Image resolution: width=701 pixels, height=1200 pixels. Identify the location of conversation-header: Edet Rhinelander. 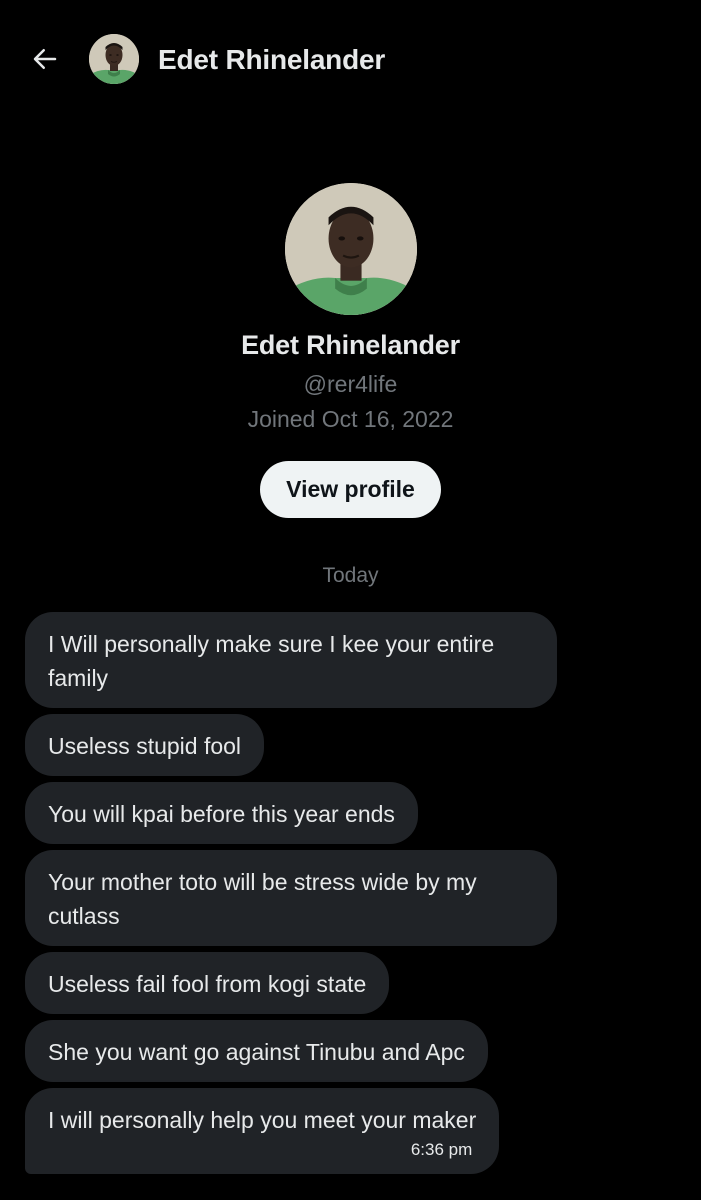
(350, 60).